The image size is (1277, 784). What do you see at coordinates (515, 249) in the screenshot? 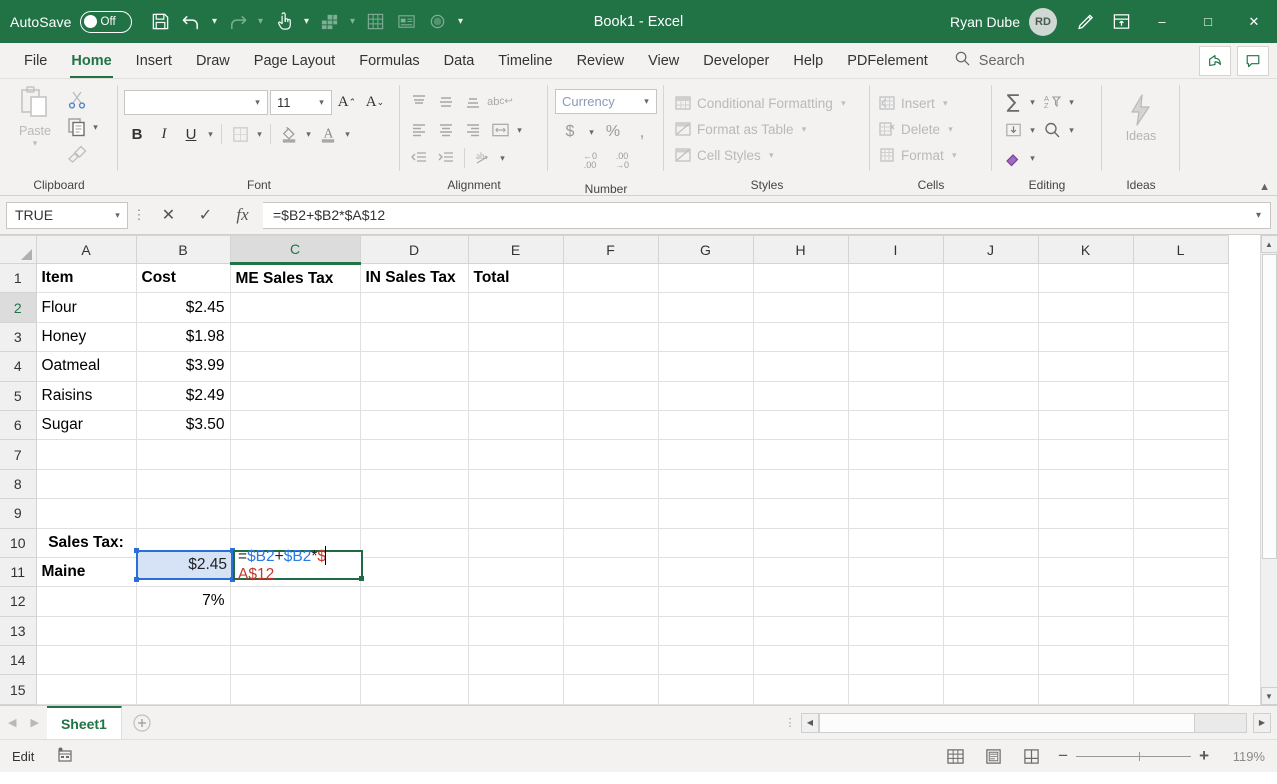
I see `column-header-e: E` at bounding box center [515, 249].